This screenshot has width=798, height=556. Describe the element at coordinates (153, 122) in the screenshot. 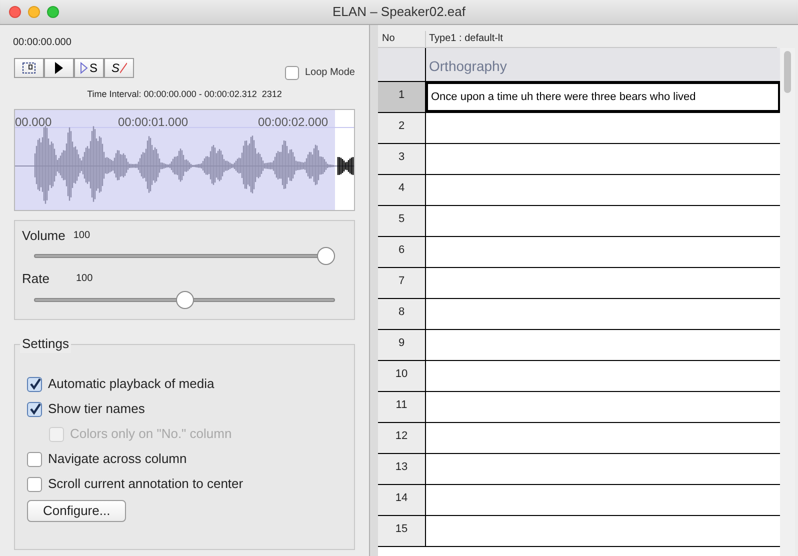

I see `ruler-label: 00:00:01.000` at that location.